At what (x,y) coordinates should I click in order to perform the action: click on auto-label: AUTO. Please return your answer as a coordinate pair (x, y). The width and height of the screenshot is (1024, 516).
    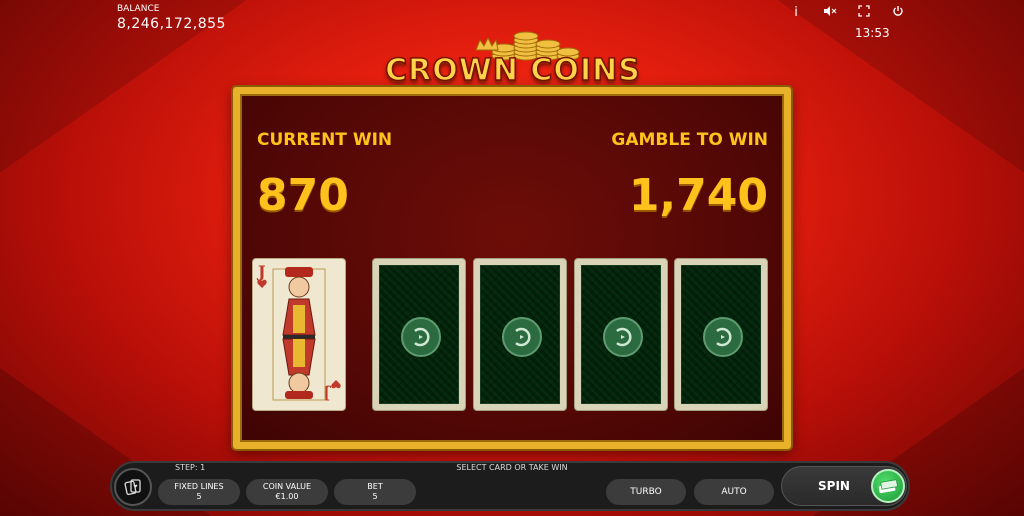
    Looking at the image, I should click on (734, 492).